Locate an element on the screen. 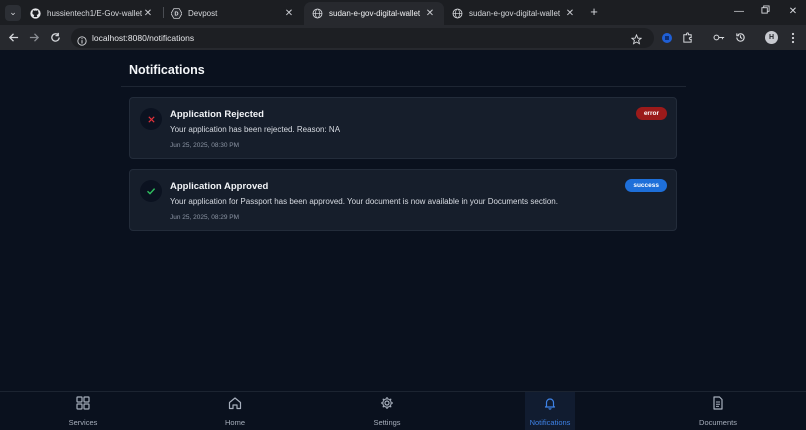 The image size is (806, 430). svg-text: D is located at coordinates (177, 15).